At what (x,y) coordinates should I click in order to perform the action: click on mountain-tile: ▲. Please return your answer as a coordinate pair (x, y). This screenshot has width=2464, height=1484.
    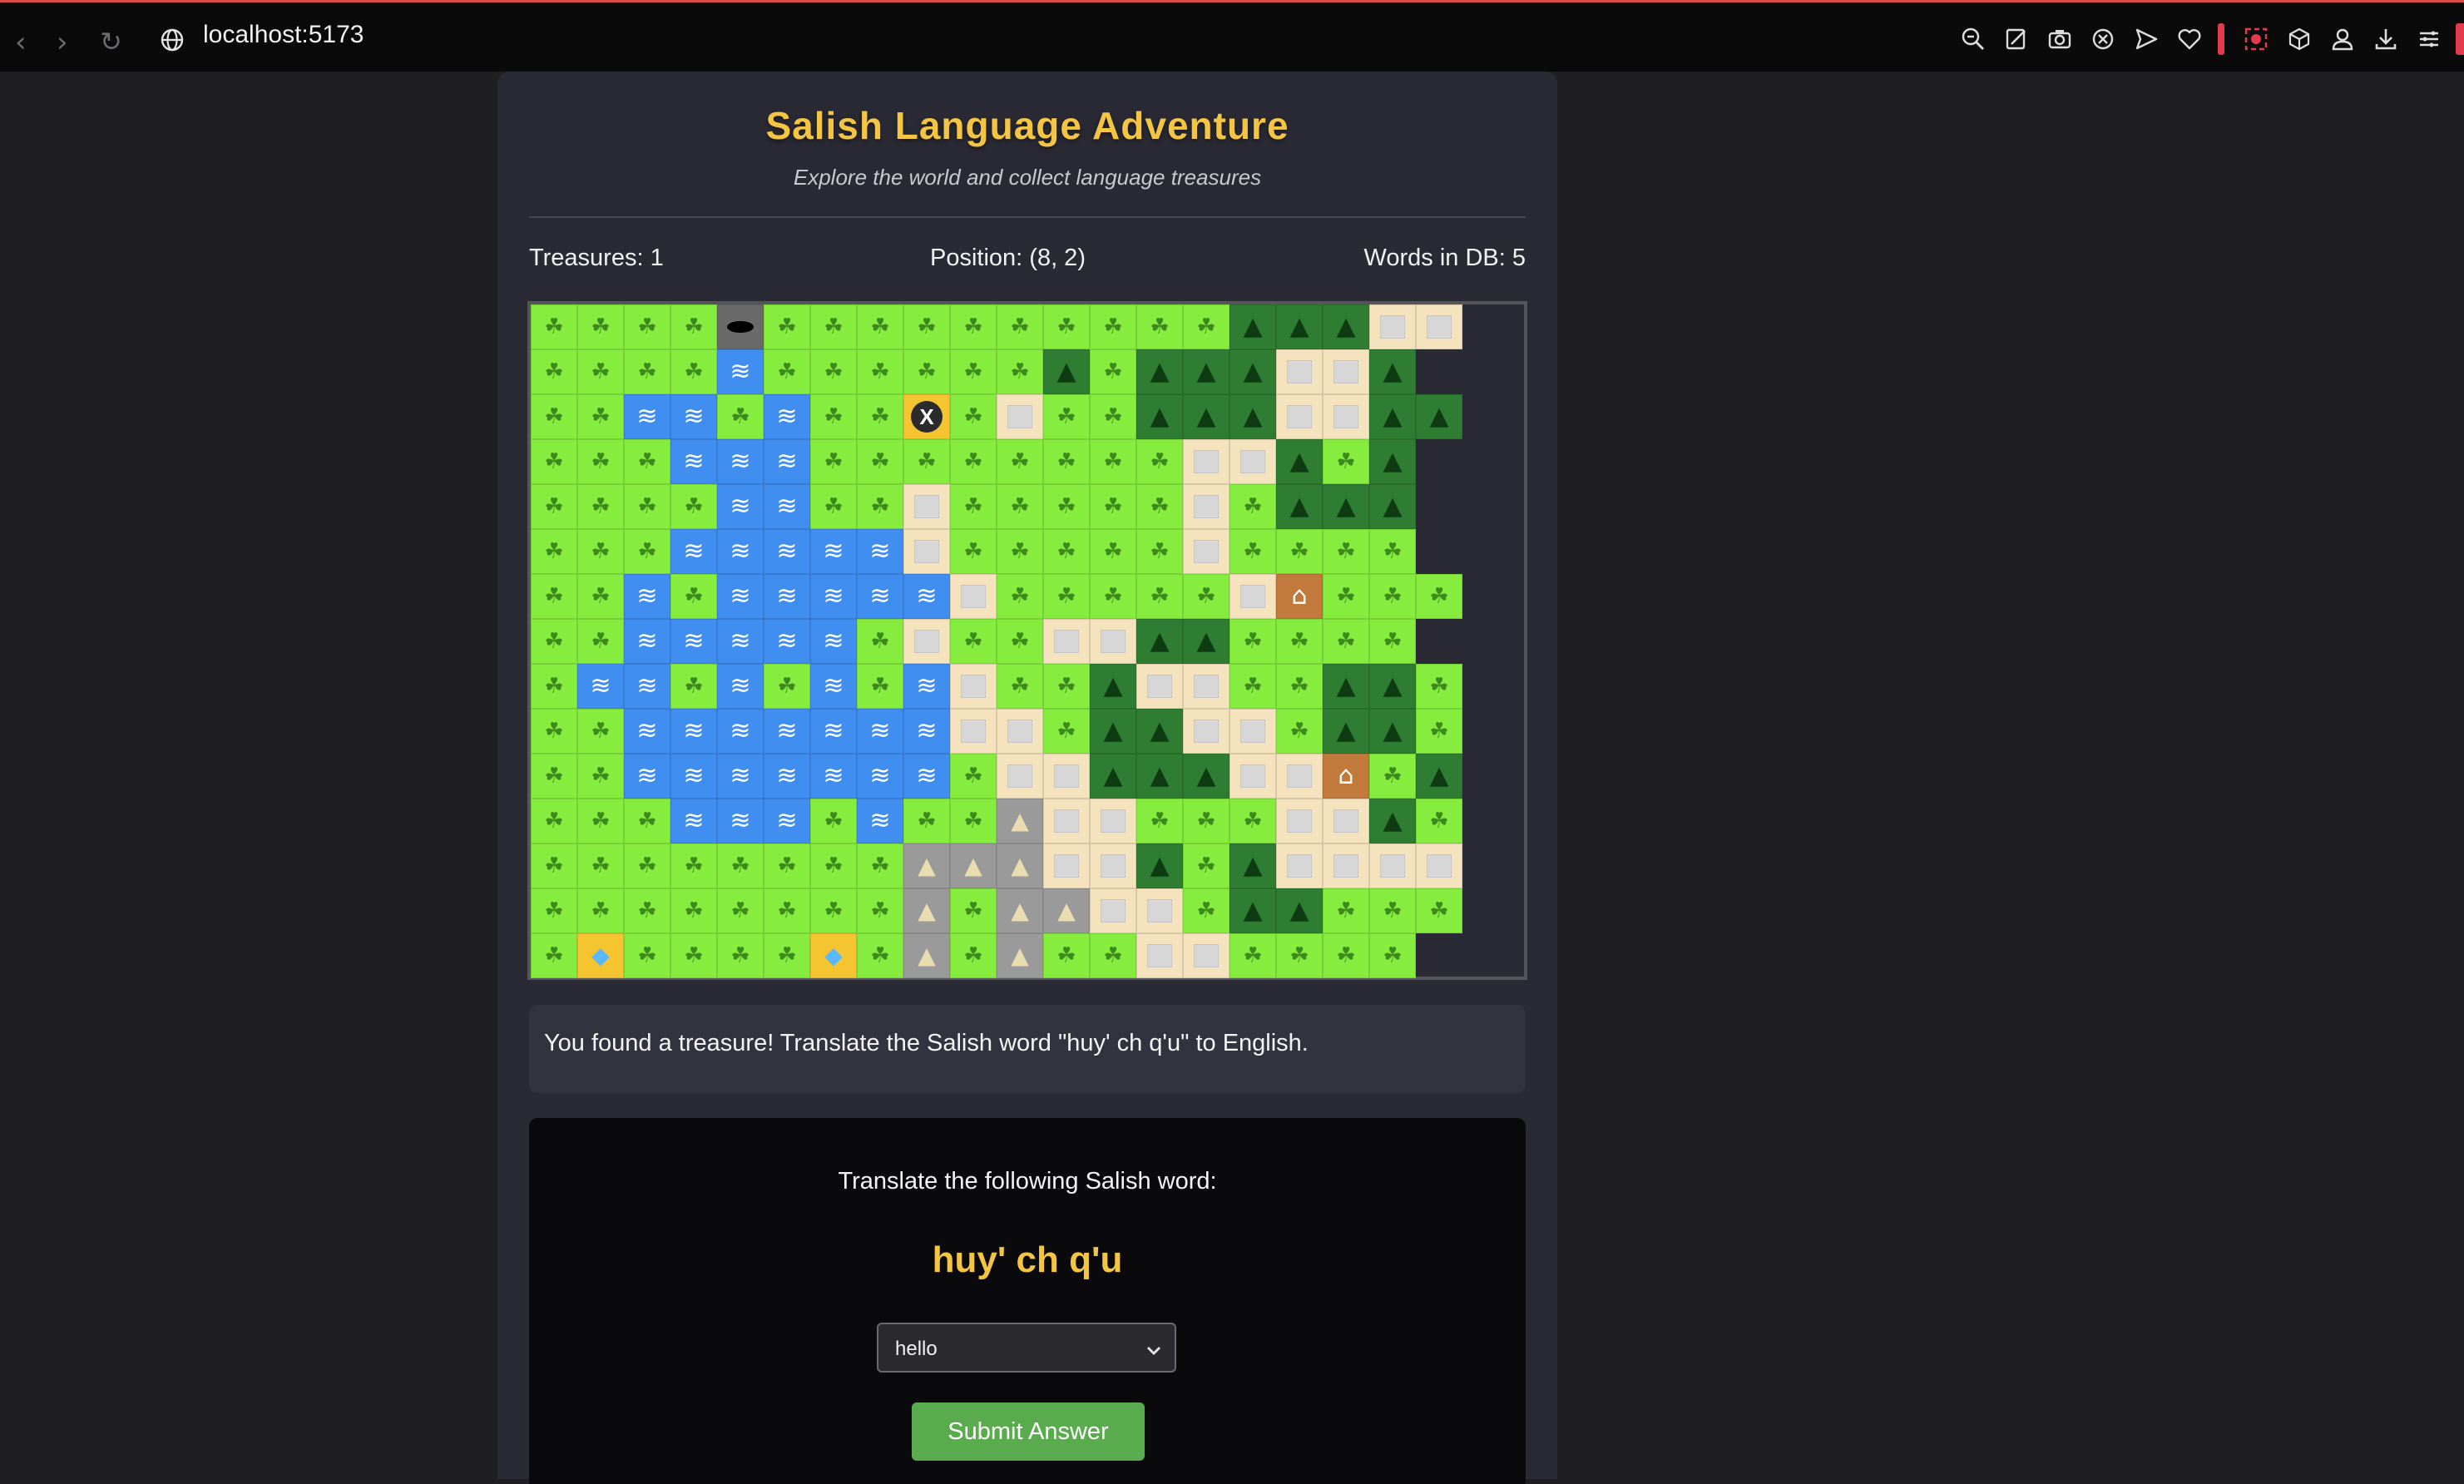
    Looking at the image, I should click on (973, 866).